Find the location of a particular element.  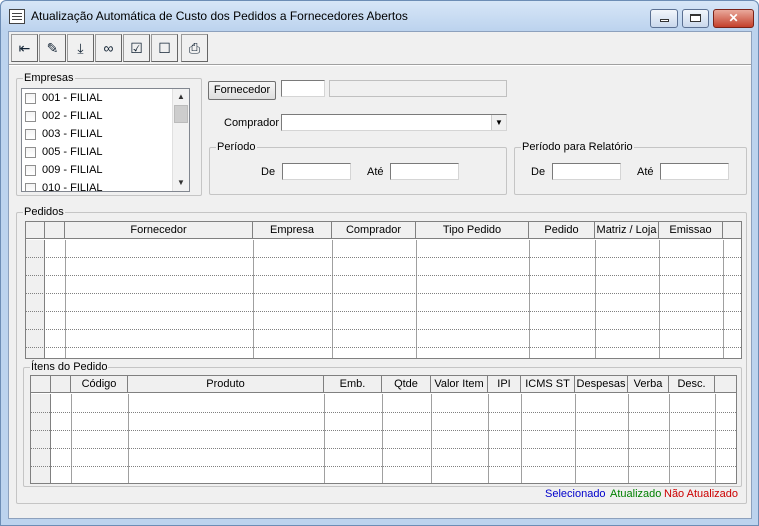

search-button: ∞ is located at coordinates (108, 48).